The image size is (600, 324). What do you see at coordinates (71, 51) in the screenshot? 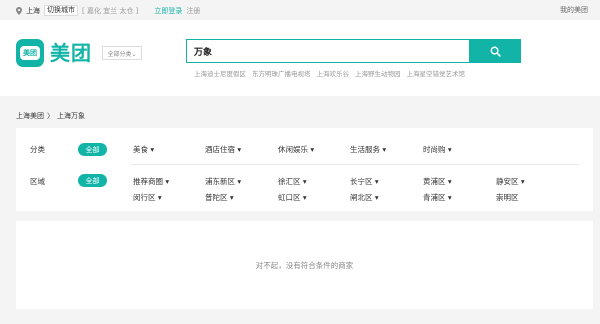
I see `logo-text: 美团` at bounding box center [71, 51].